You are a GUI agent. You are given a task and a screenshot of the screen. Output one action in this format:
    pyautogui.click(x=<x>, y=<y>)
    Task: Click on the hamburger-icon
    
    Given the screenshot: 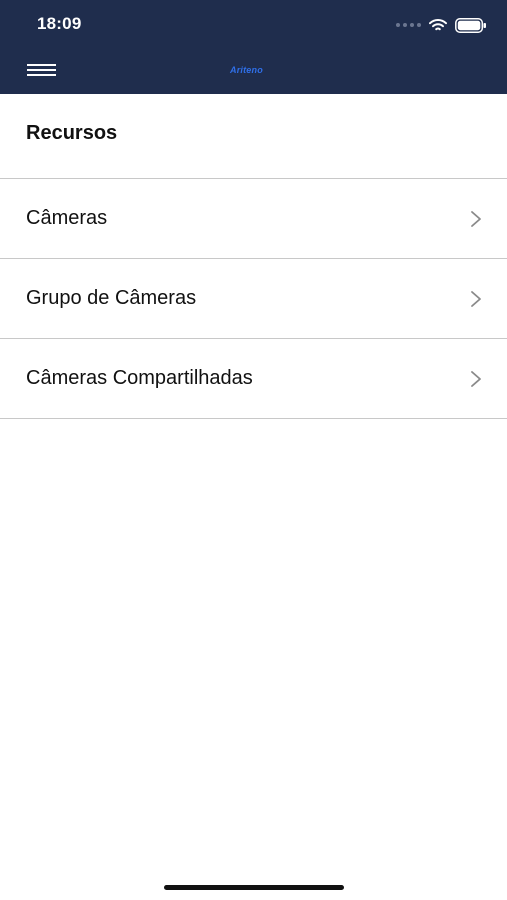 What is the action you would take?
    pyautogui.click(x=41, y=71)
    